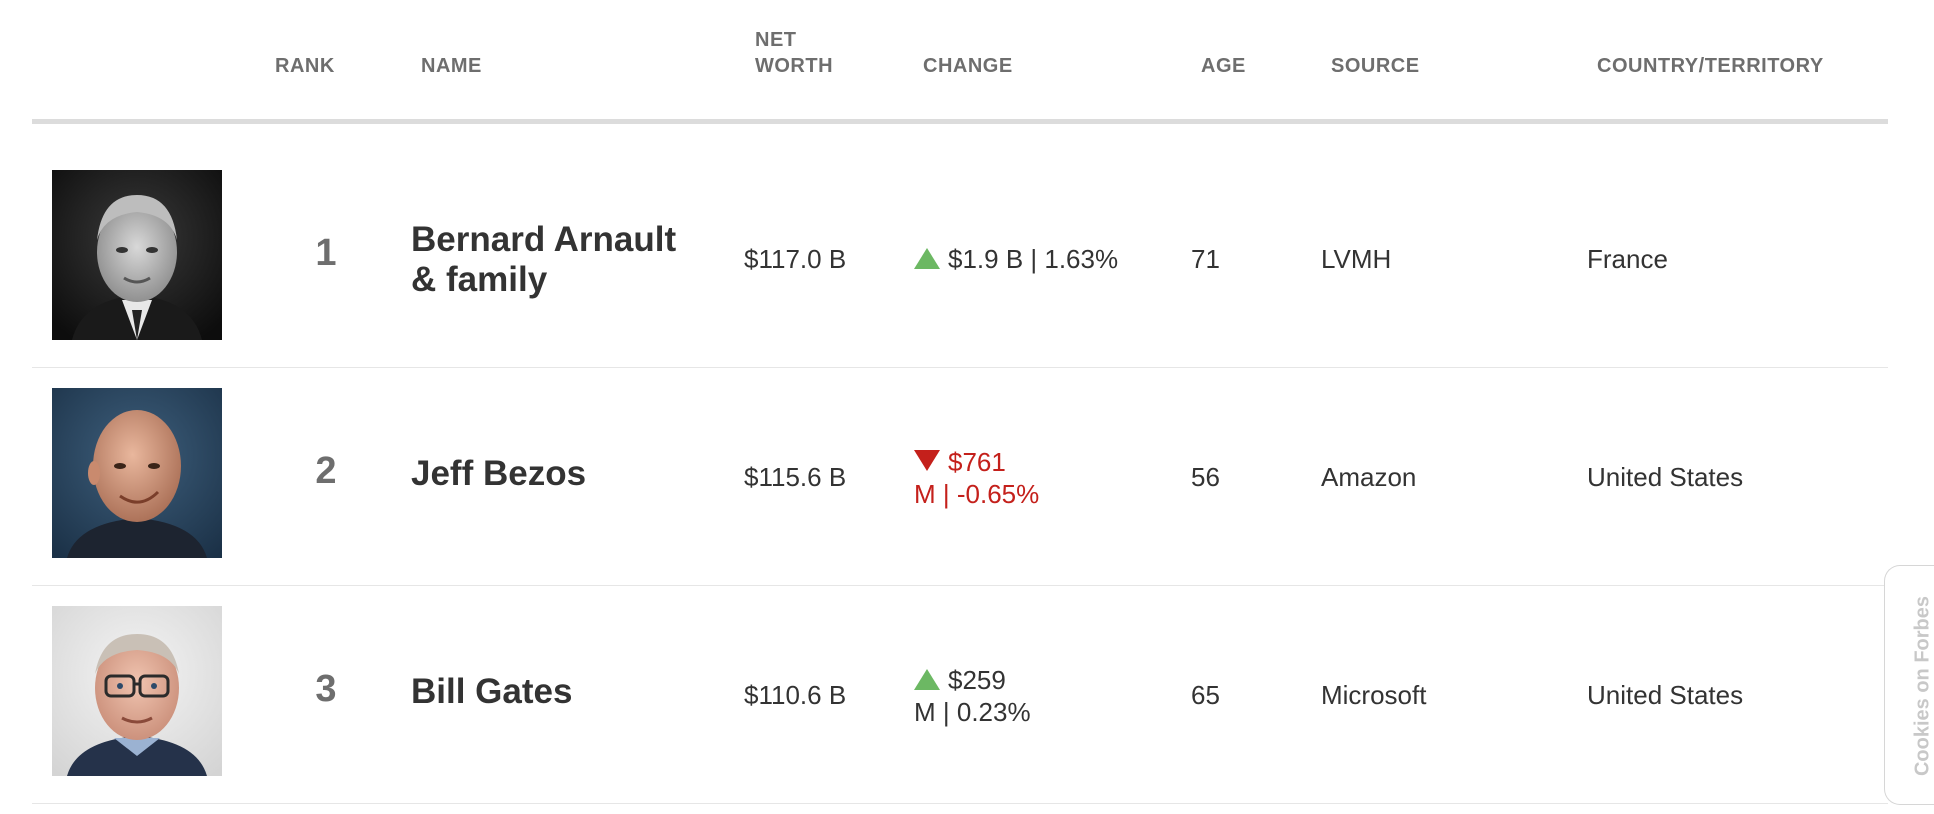  Describe the element at coordinates (795, 259) in the screenshot. I see `net-worth-value: $117.0 B` at that location.